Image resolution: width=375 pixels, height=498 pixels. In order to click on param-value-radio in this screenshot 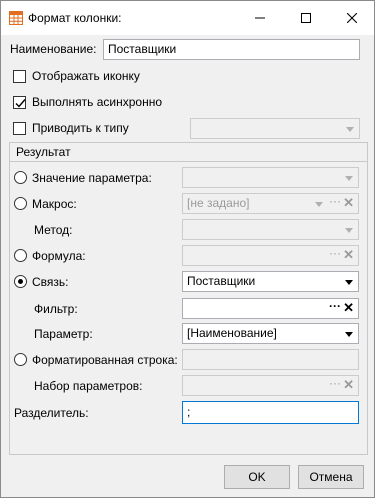, I will do `click(20, 177)`.